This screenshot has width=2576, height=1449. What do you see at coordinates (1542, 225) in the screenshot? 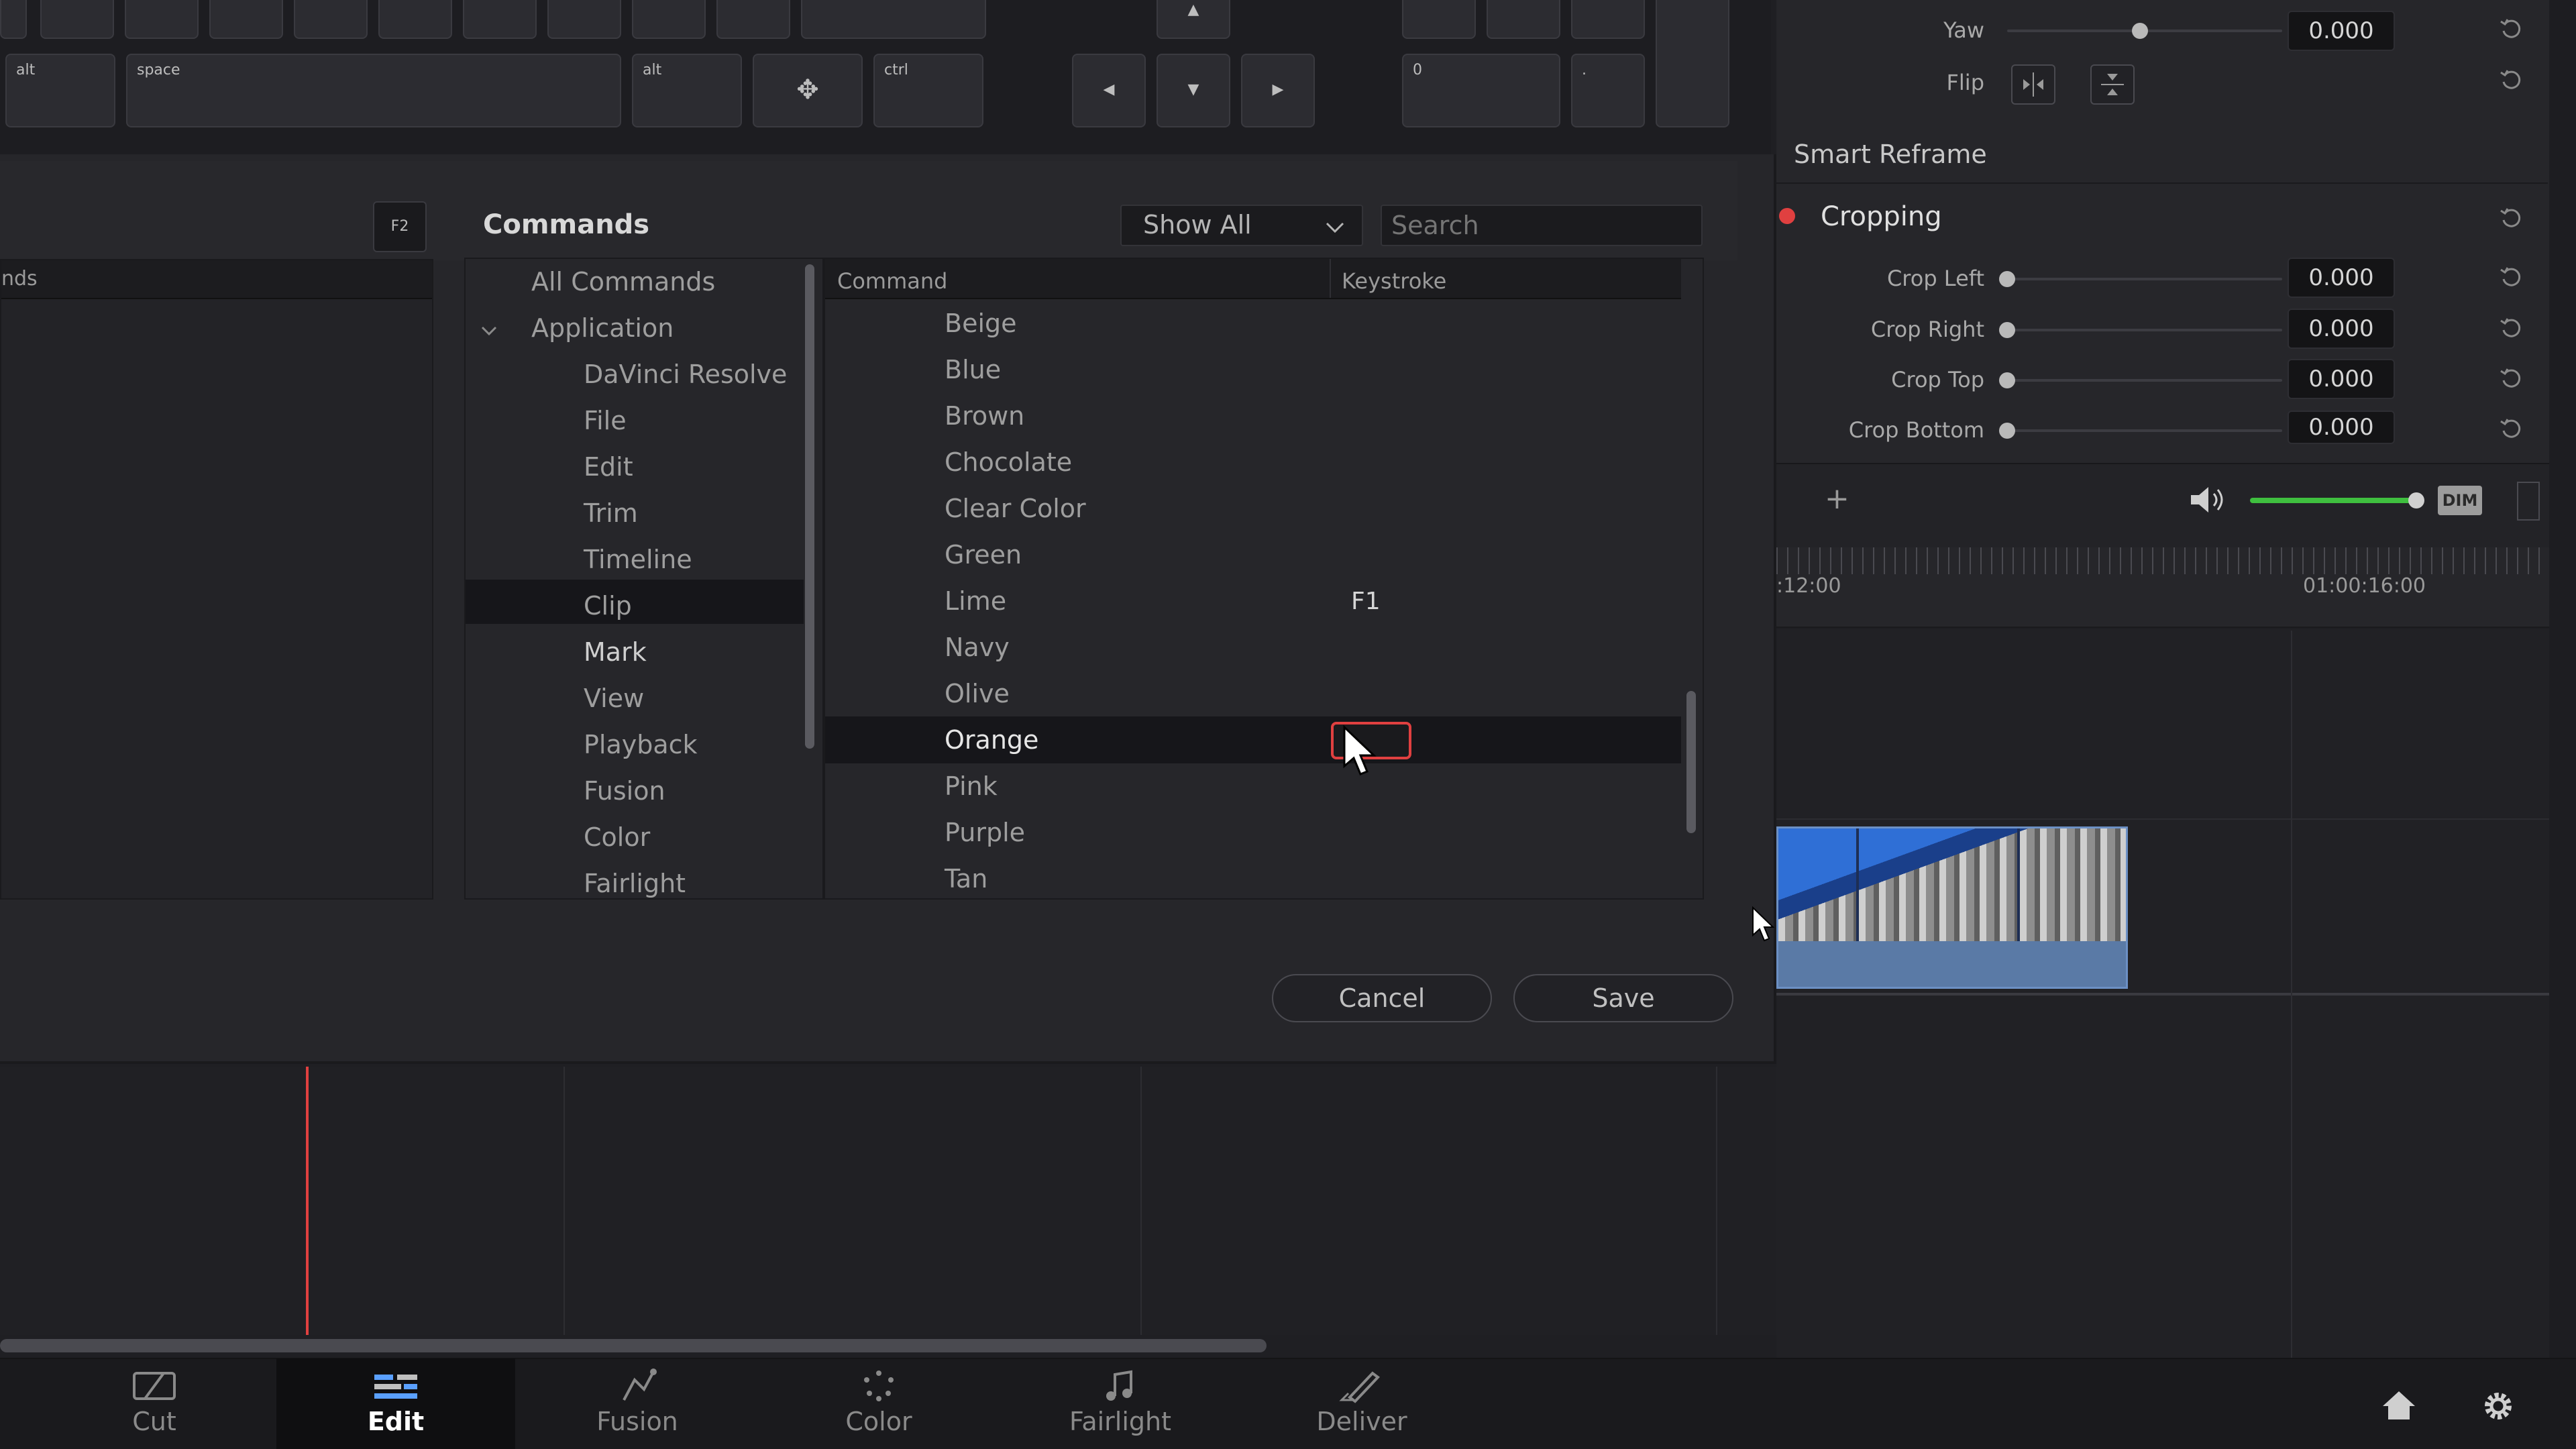
I see `search-input` at bounding box center [1542, 225].